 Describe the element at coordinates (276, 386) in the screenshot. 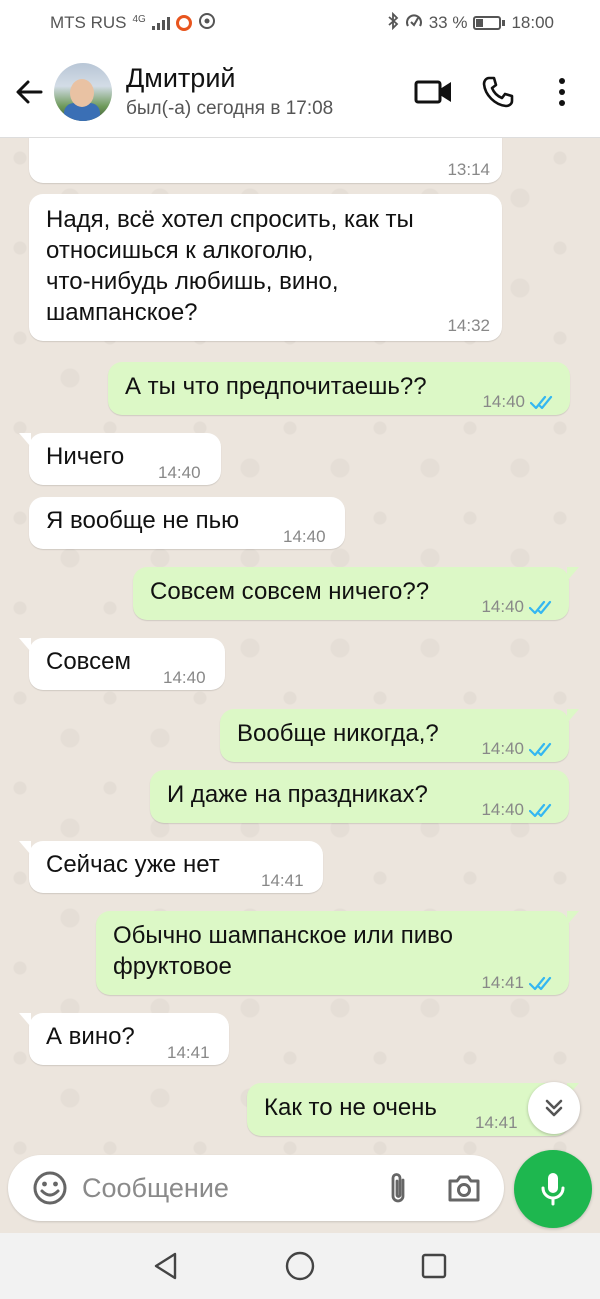

I see `message-text: А ты что предпочитаешь??` at that location.